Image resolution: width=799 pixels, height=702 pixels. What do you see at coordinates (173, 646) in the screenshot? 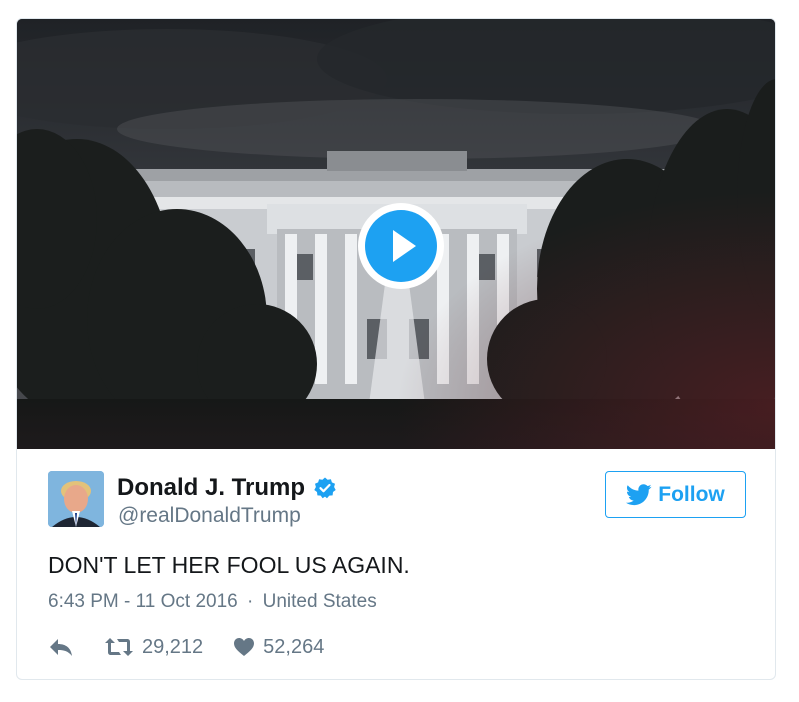
I see `retweet-count: 29,212` at bounding box center [173, 646].